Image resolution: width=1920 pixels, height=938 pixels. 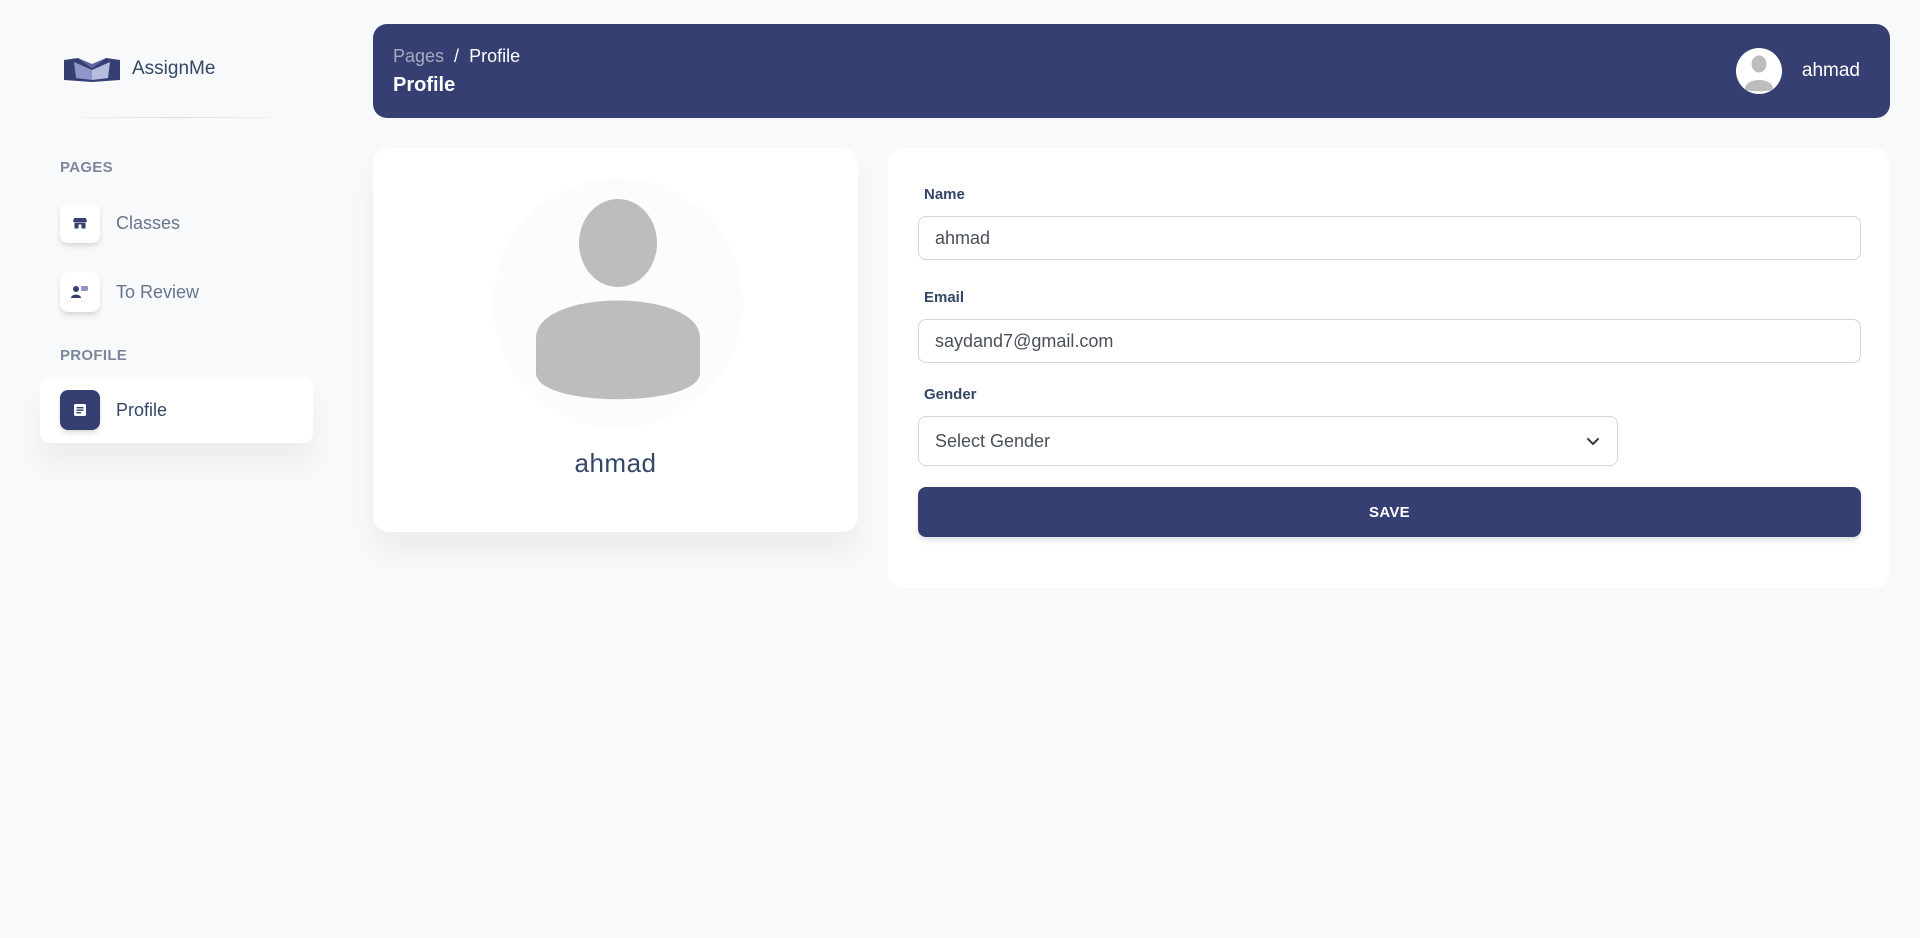 I want to click on top-navbar: Pages / Profile Profile ahmad, so click(x=1131, y=71).